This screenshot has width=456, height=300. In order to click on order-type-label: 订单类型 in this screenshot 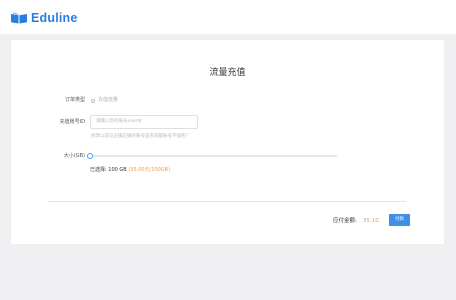, I will do `click(74, 100)`.